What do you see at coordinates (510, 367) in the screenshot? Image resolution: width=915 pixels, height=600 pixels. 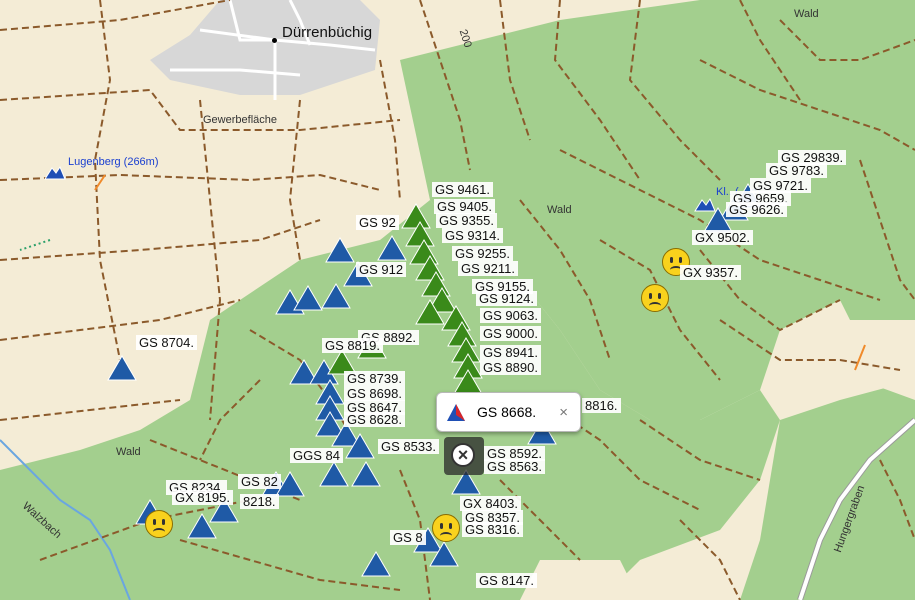 I see `waypoint-label: GS 8890.` at bounding box center [510, 367].